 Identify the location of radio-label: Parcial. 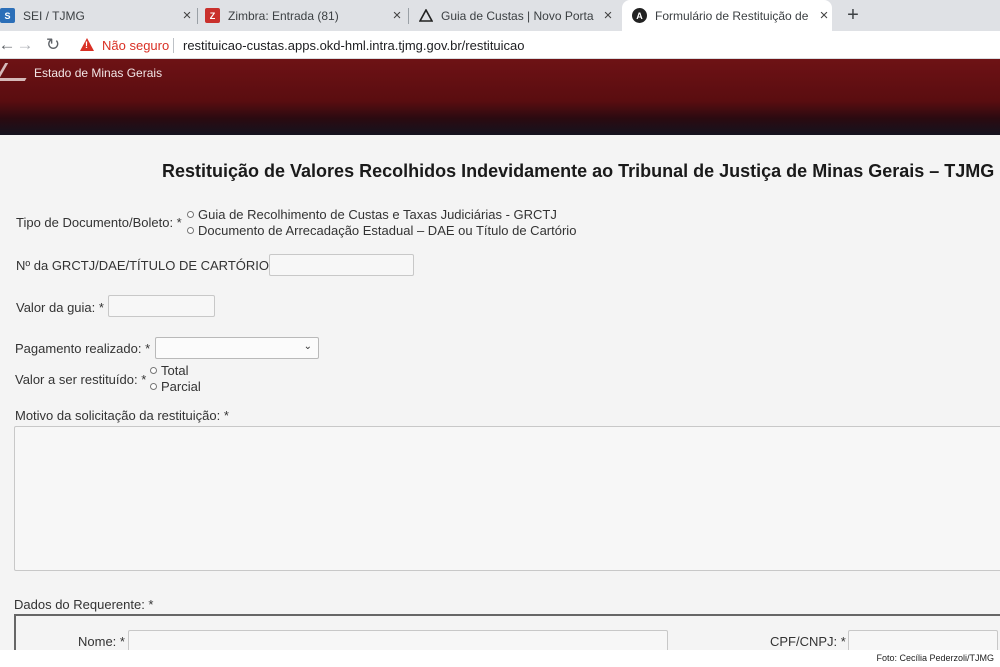
(181, 386).